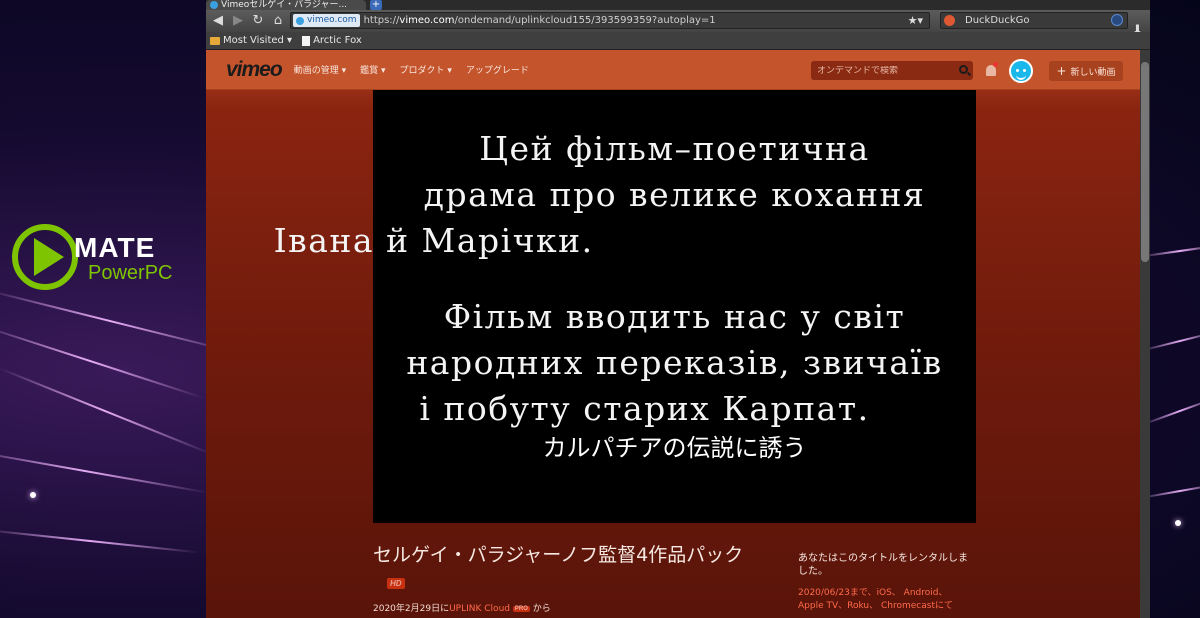 This screenshot has width=1200, height=618. What do you see at coordinates (320, 69) in the screenshot?
I see `nav-manage-videos: 動画の管理 ▾` at bounding box center [320, 69].